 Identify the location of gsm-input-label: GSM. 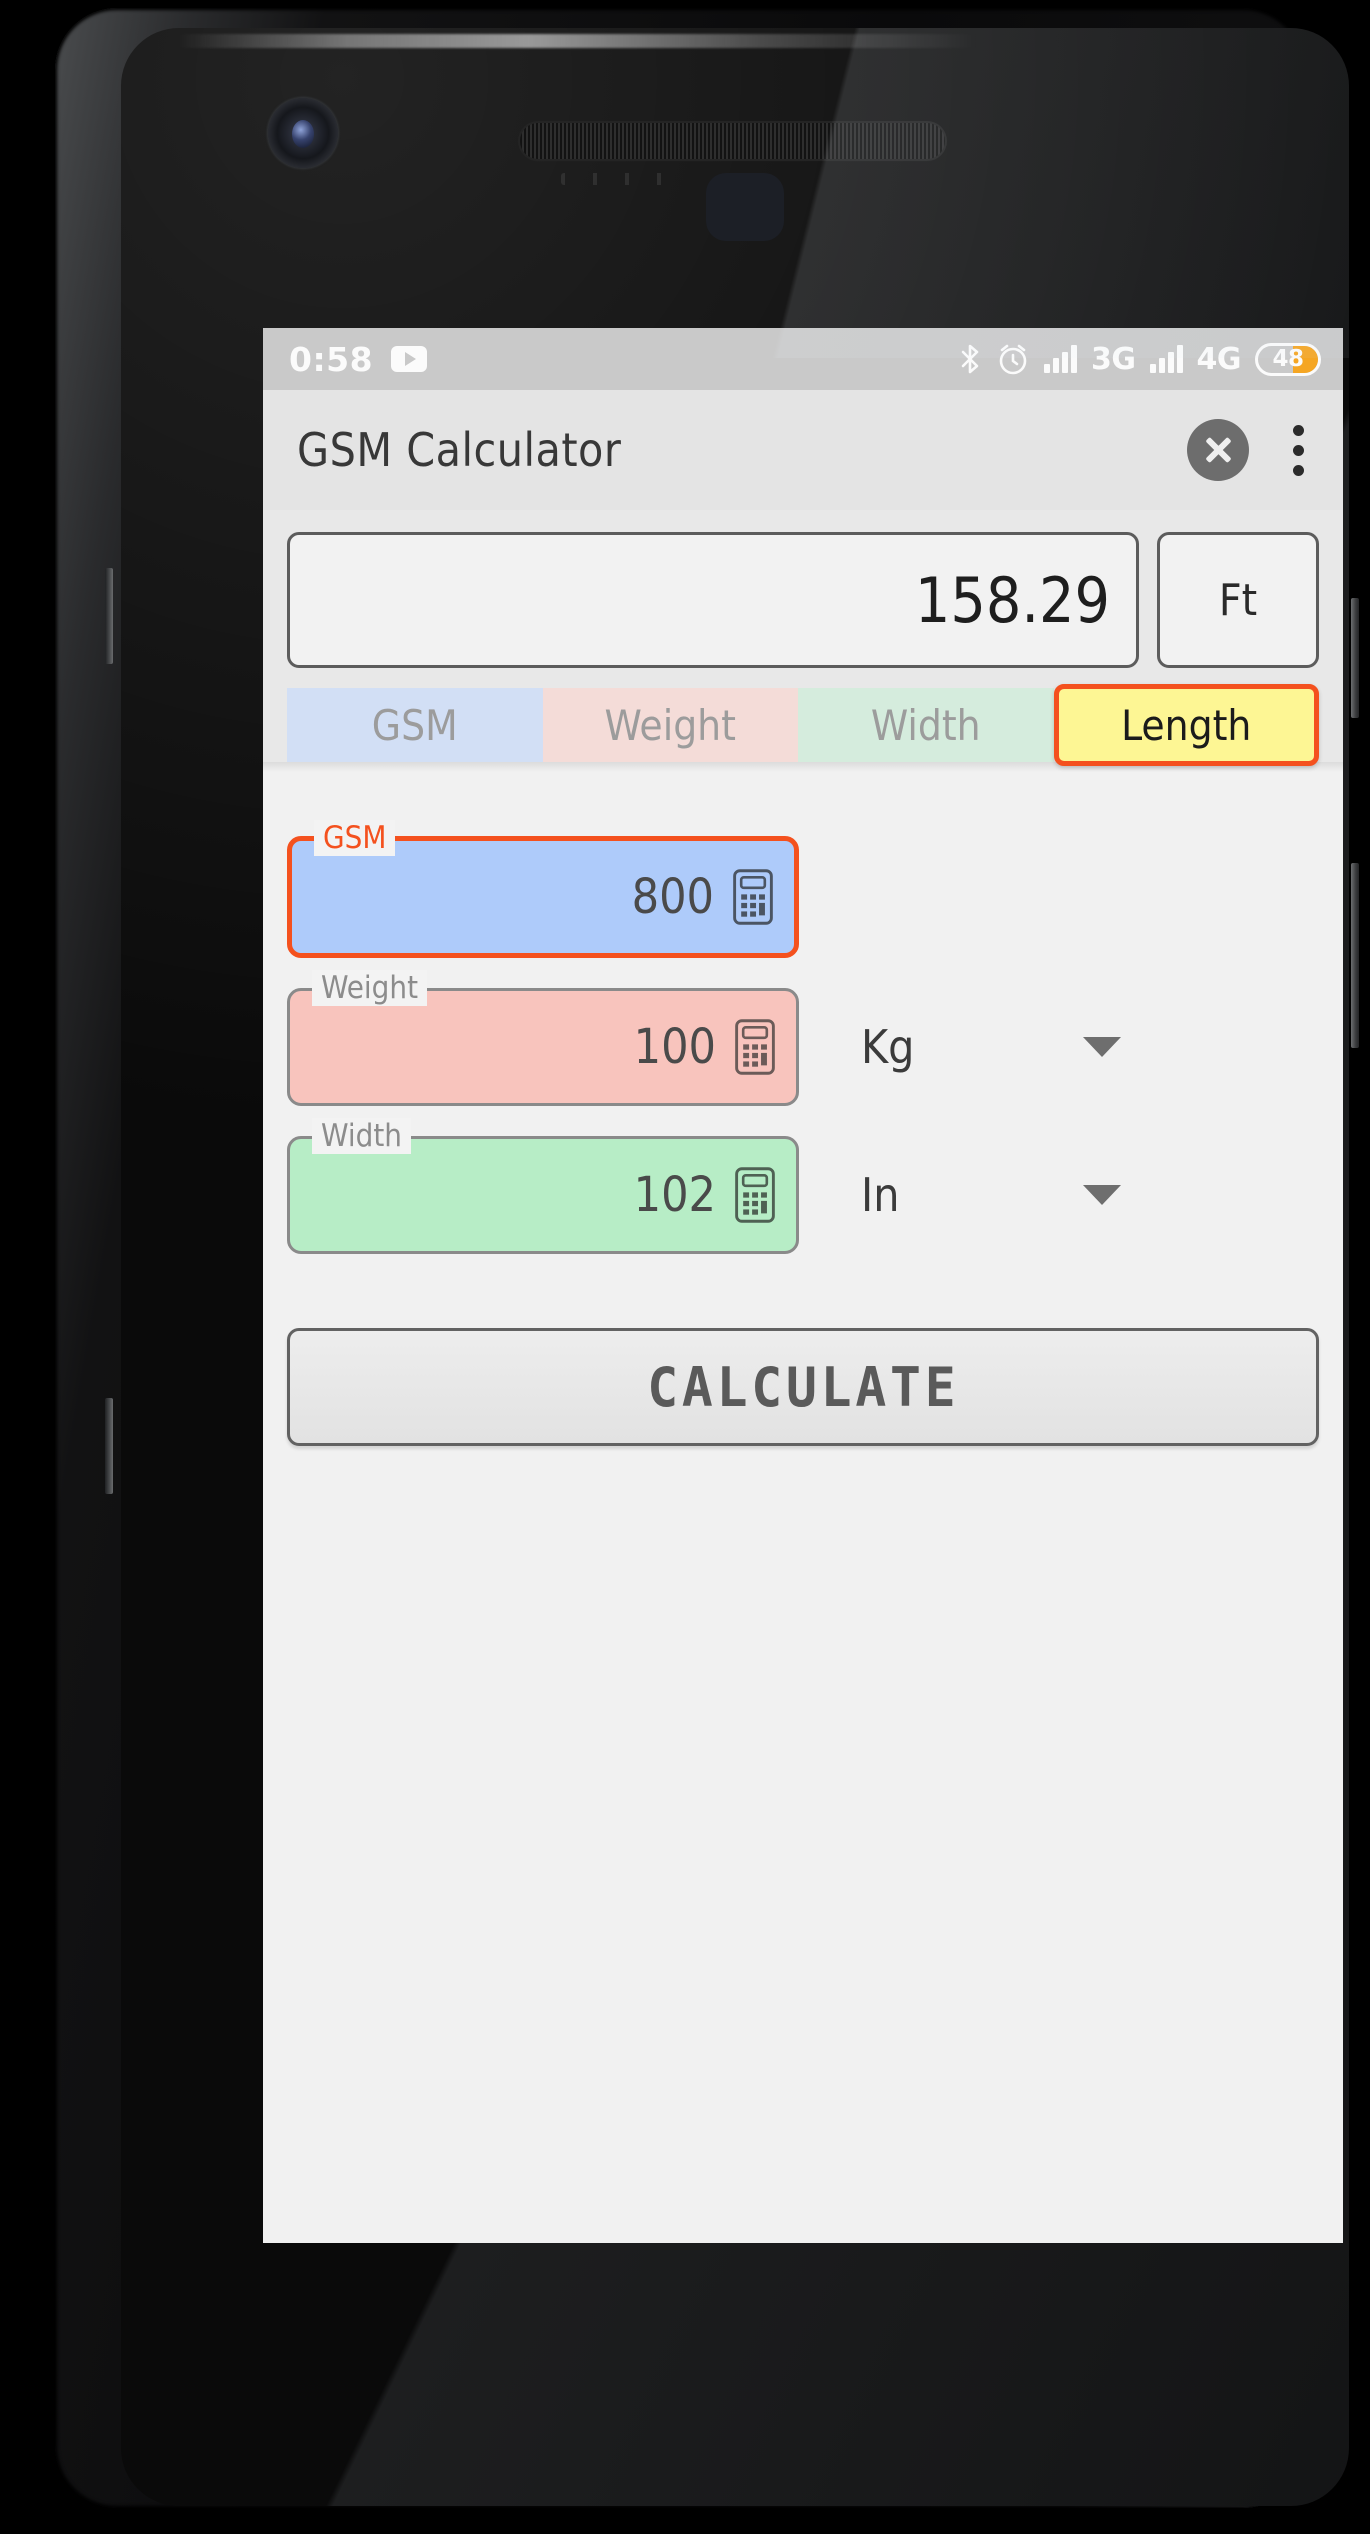
(355, 838).